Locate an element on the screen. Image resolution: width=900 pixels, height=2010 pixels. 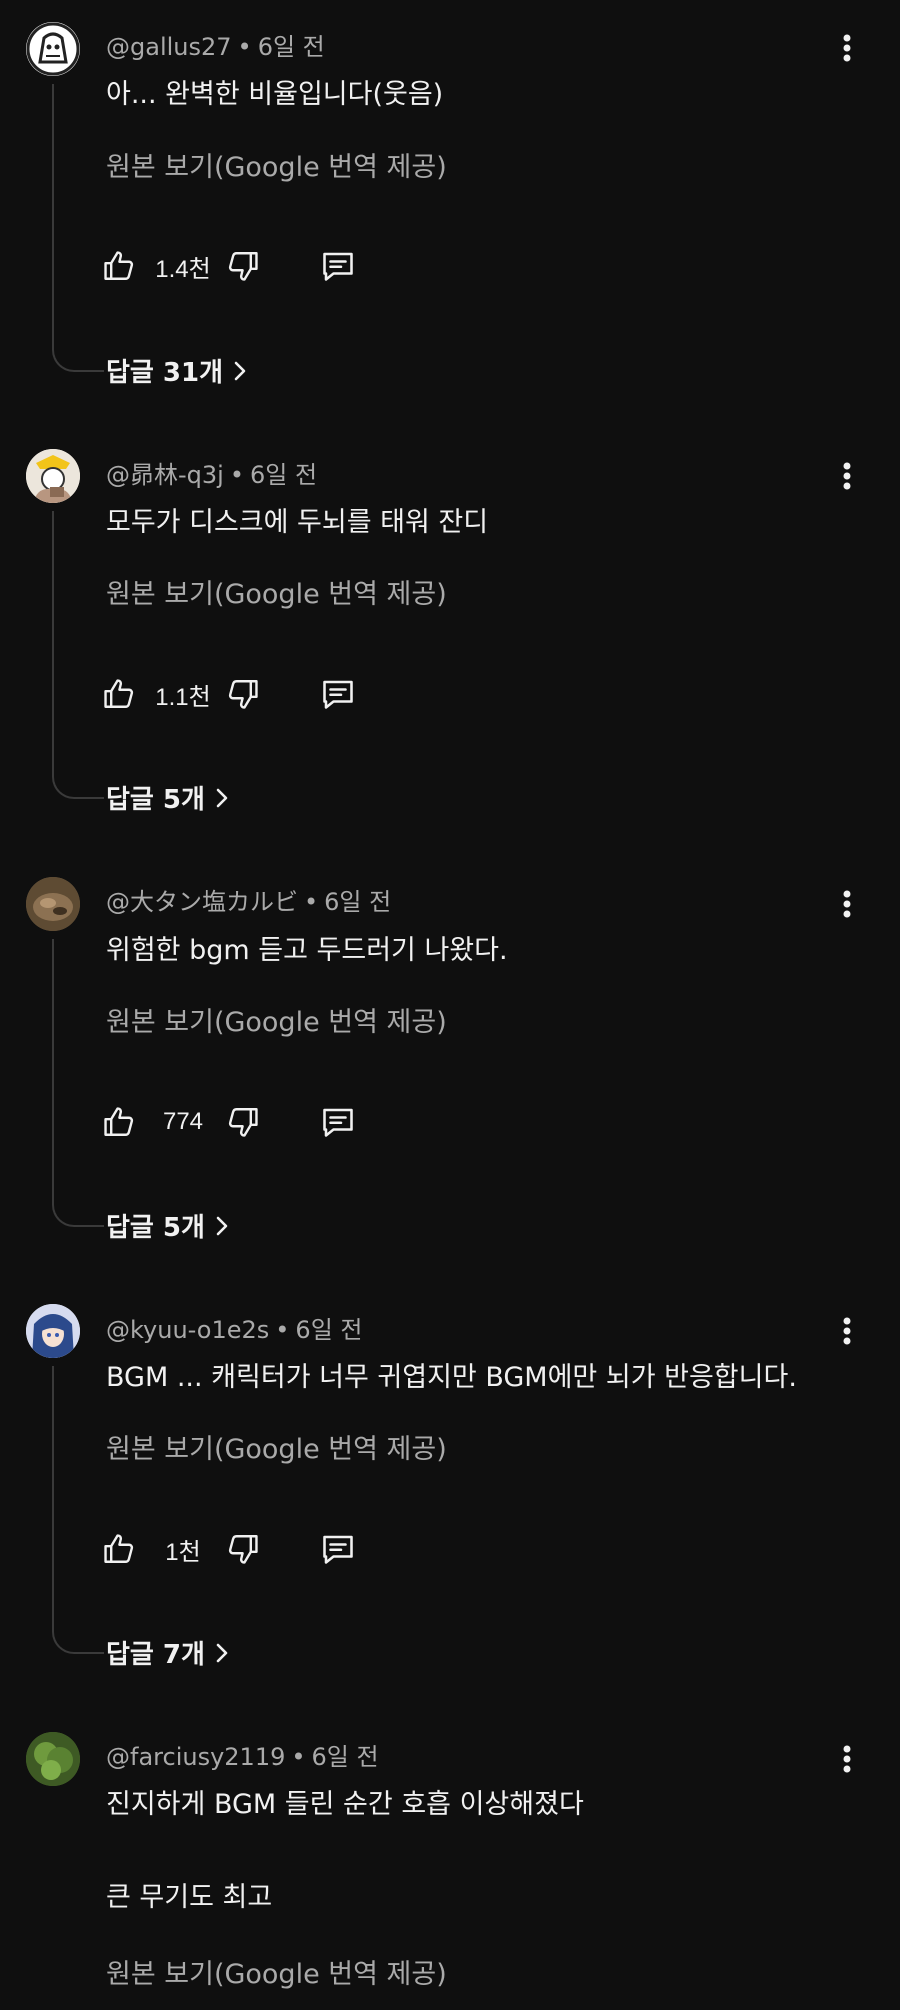
replies-count: 답글 31개 is located at coordinates (164, 373).